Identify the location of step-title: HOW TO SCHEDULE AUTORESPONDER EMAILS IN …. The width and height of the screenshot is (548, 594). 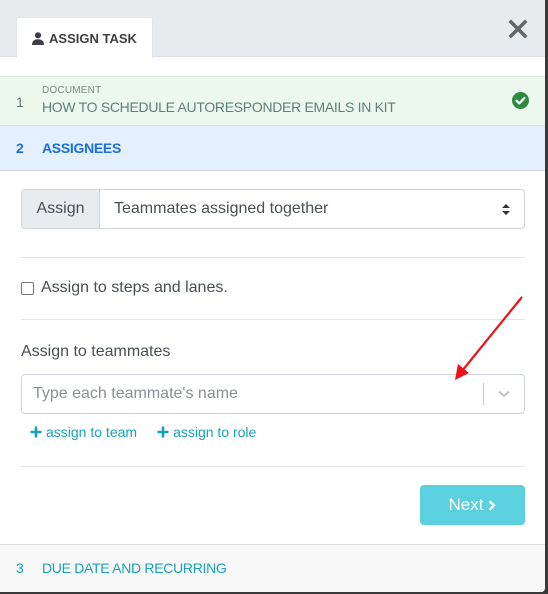
(219, 107).